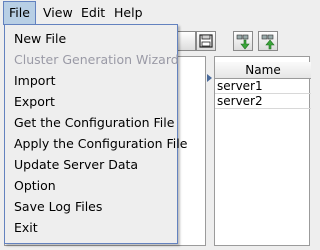  I want to click on menu-file: File, so click(19, 13).